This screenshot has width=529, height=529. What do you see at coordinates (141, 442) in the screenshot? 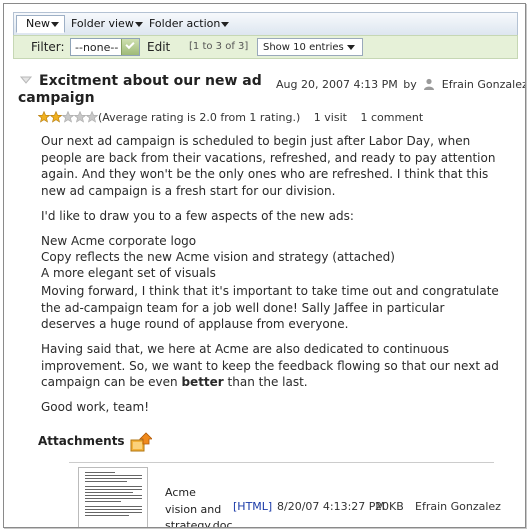
I see `attachment-folder-icon` at bounding box center [141, 442].